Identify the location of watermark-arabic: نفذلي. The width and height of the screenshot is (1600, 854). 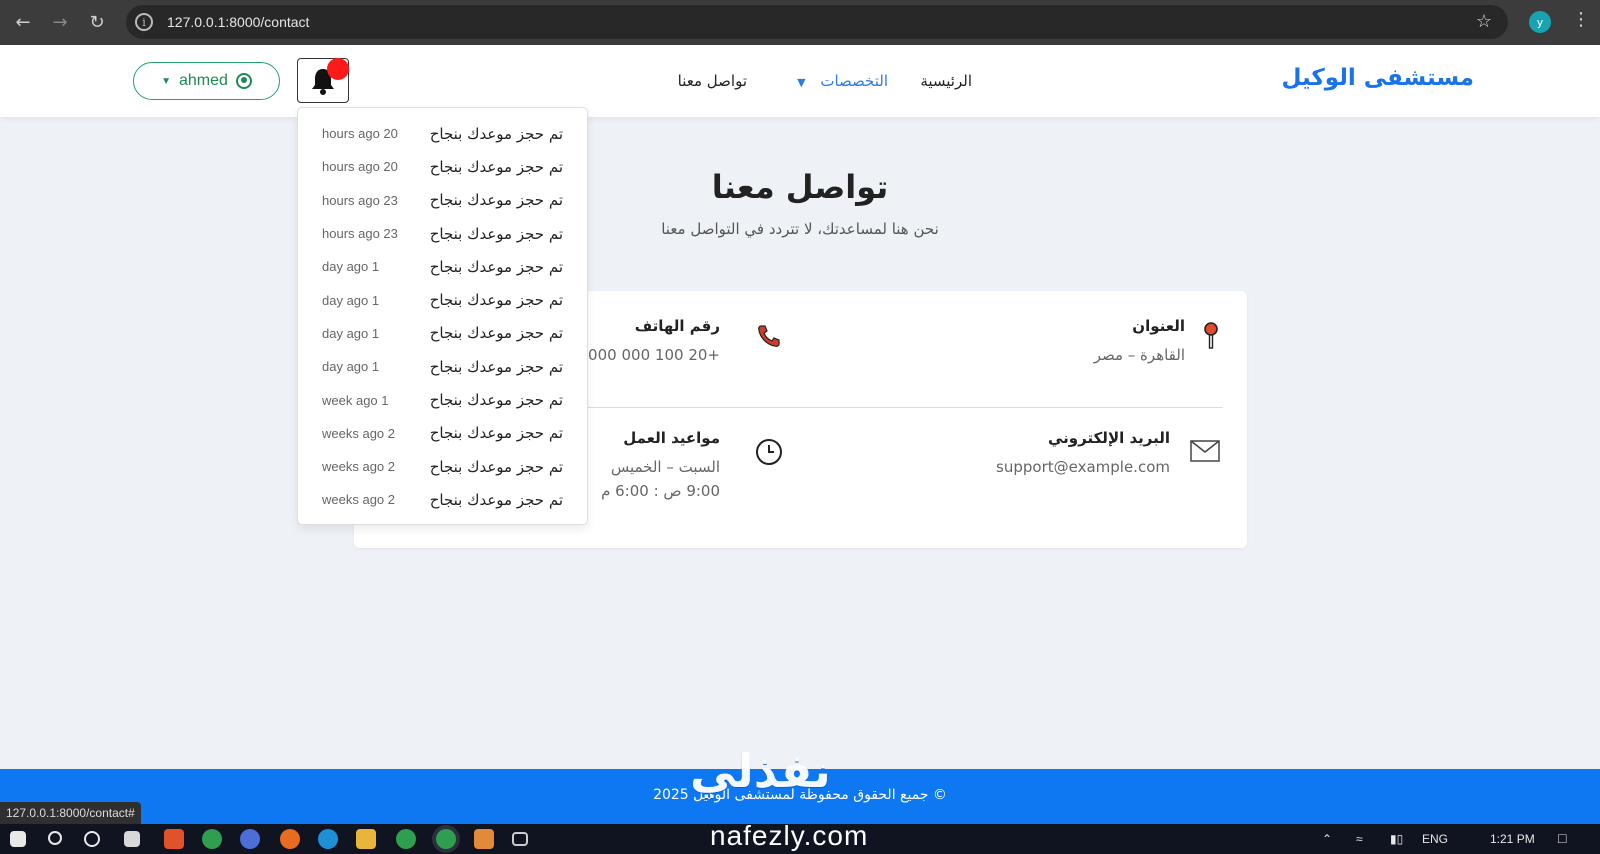
(760, 771).